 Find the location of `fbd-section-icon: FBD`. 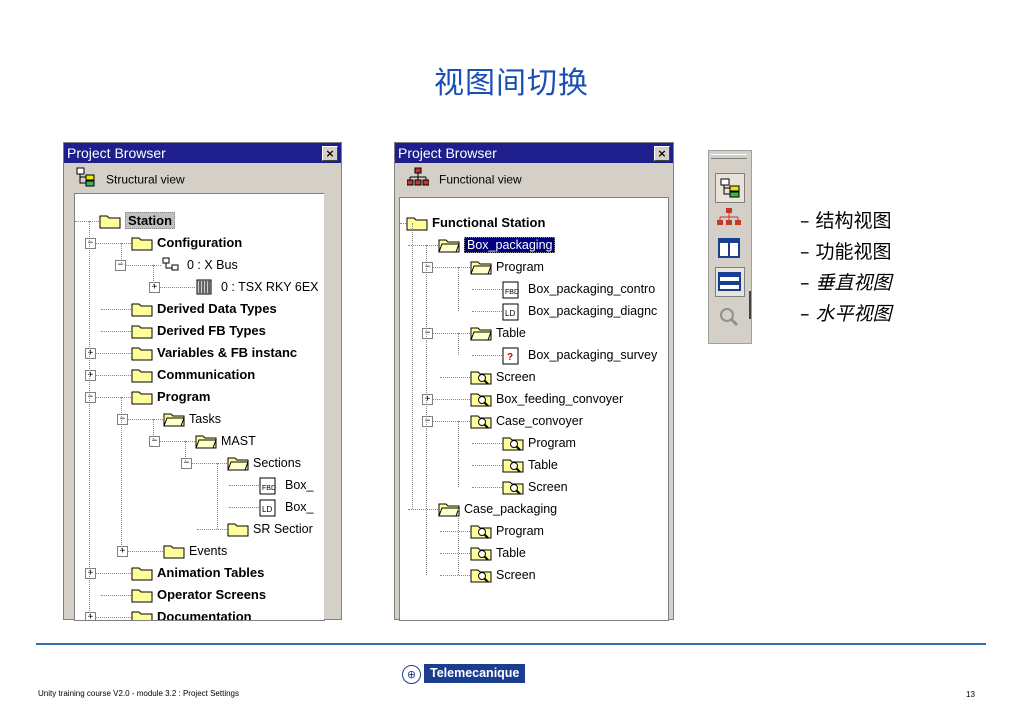

fbd-section-icon: FBD is located at coordinates (268, 488).